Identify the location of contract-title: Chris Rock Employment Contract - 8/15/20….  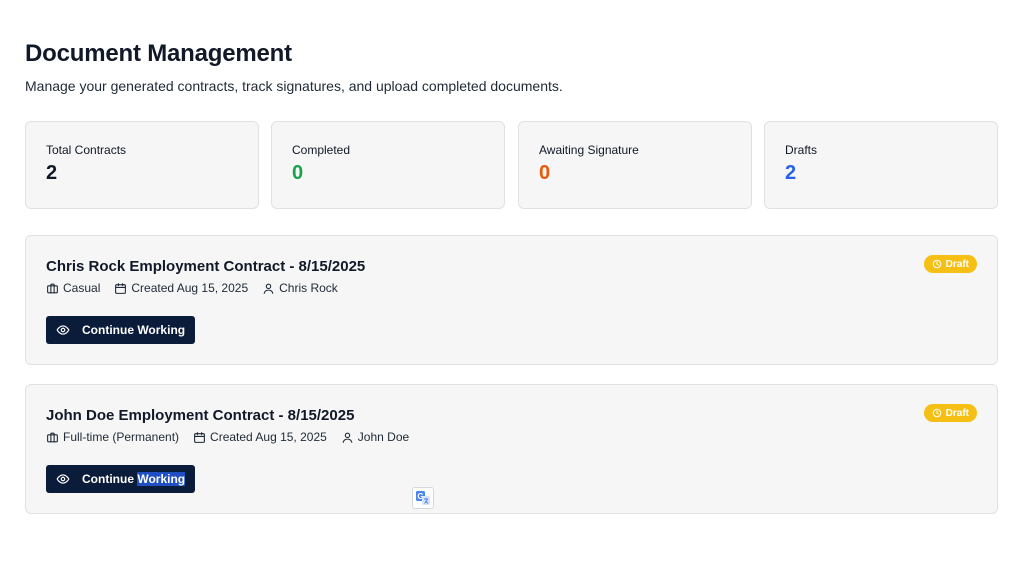
(206, 266).